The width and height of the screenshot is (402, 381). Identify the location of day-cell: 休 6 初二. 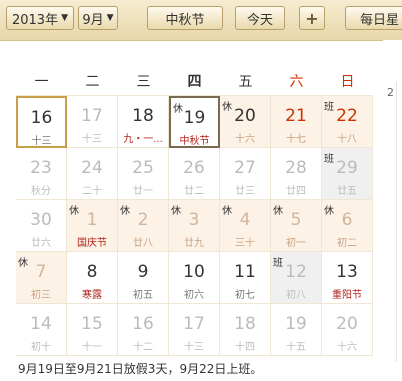
(347, 226).